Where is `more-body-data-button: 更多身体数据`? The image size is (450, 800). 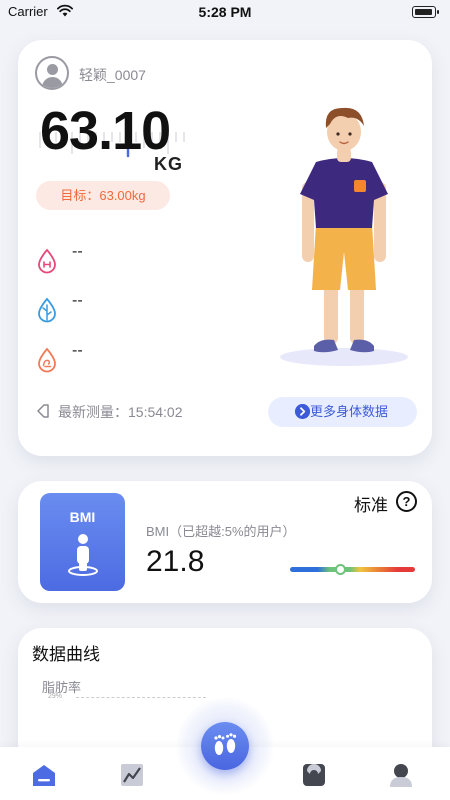 more-body-data-button: 更多身体数据 is located at coordinates (342, 412).